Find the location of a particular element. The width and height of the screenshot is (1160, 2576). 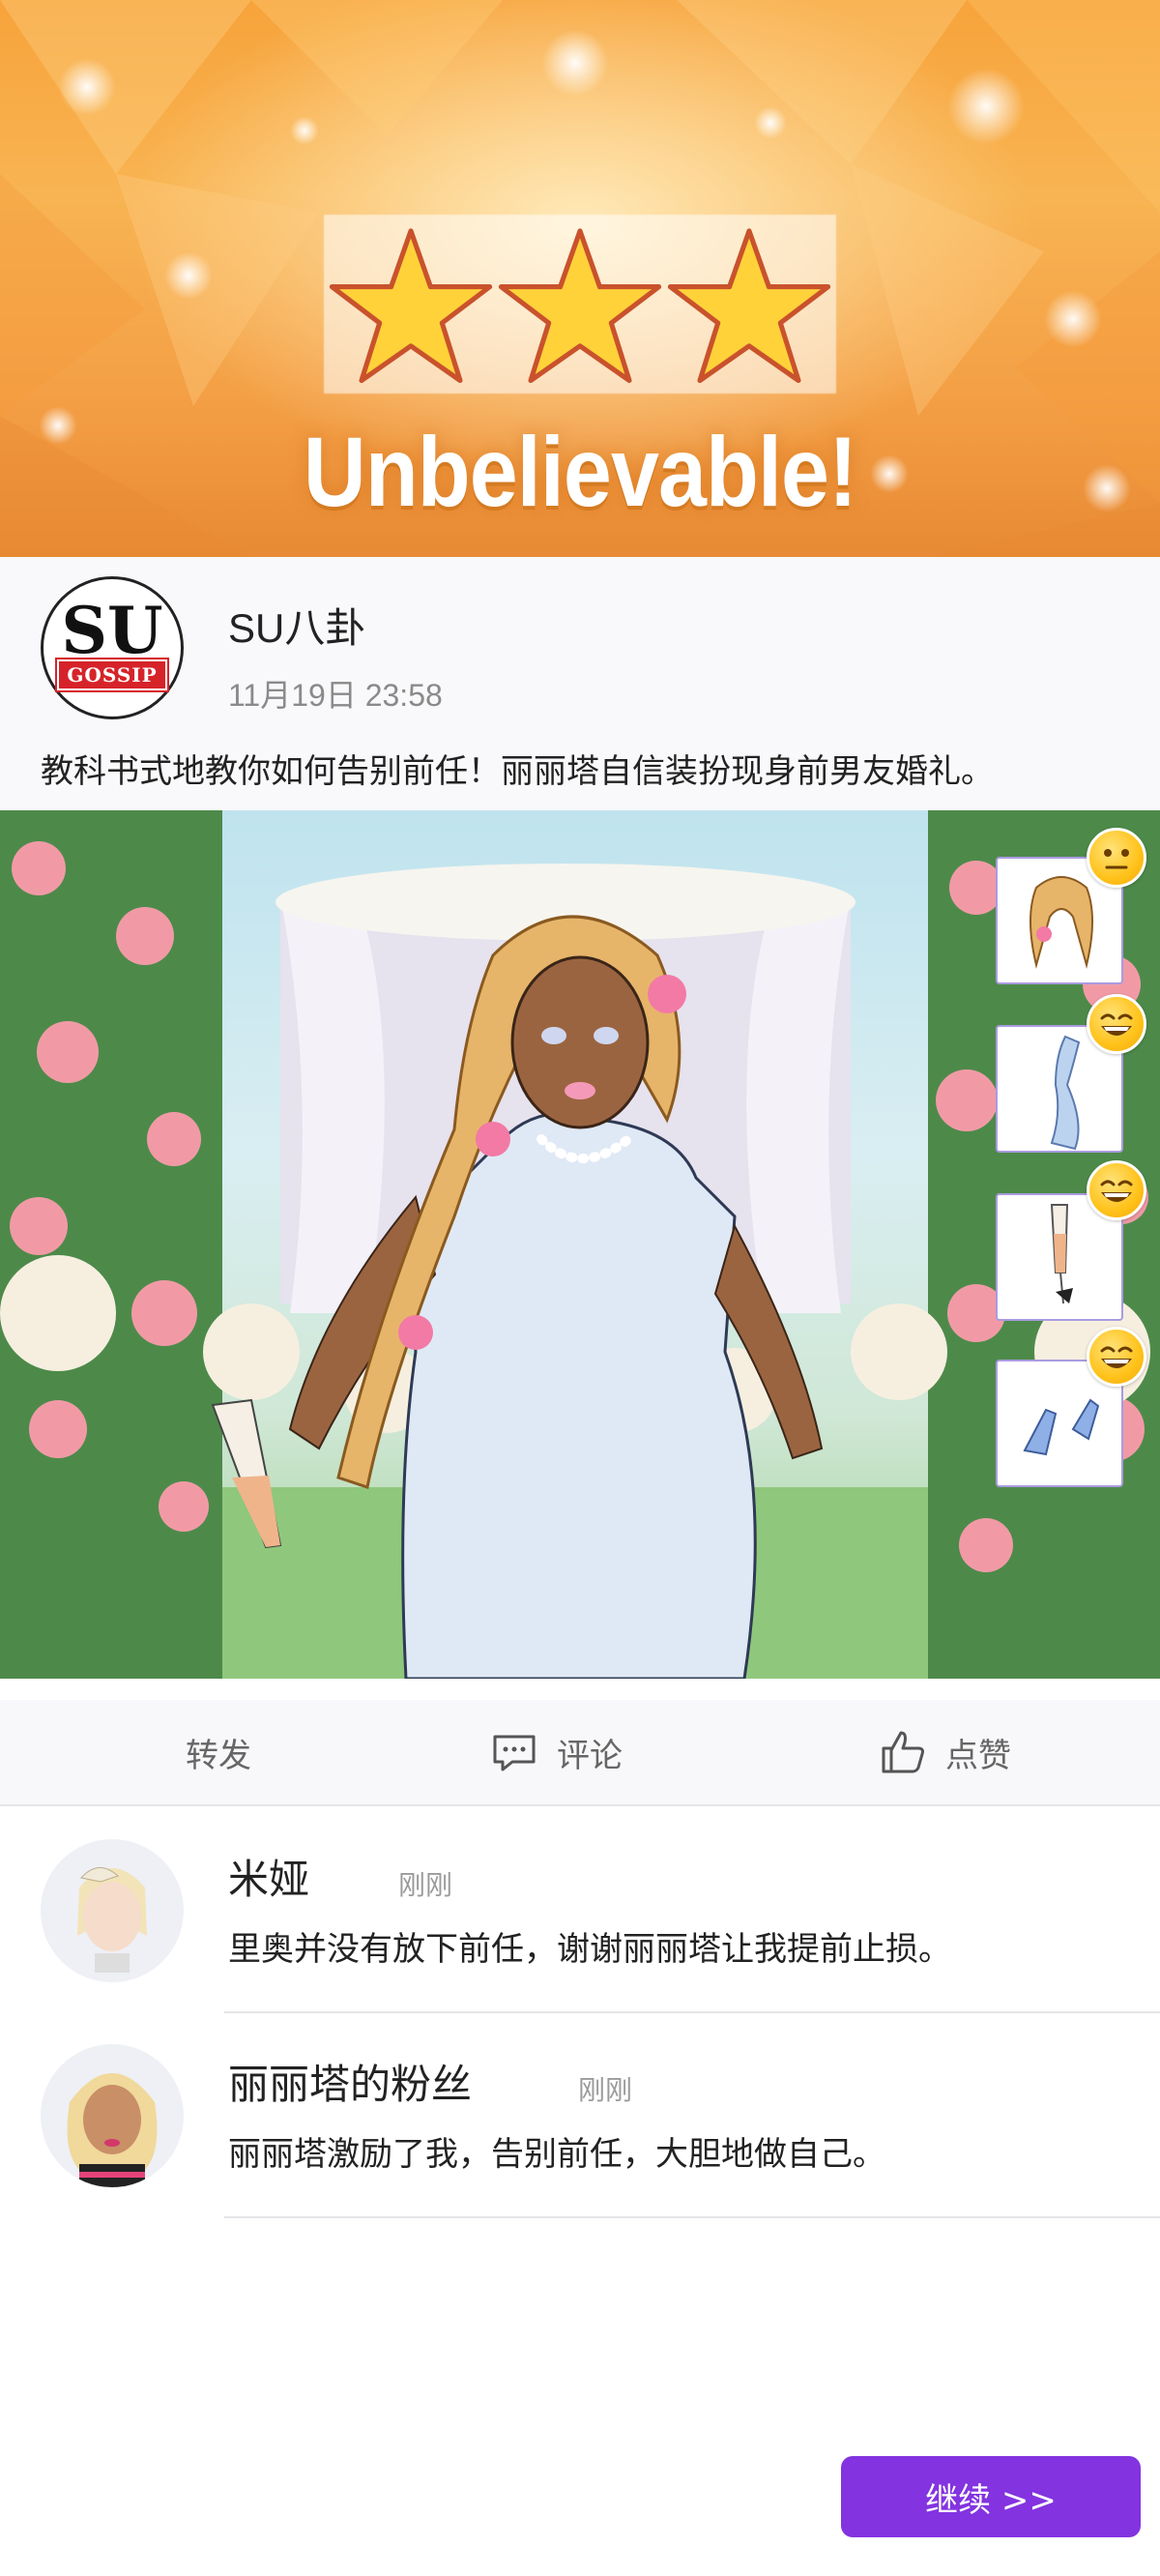

comment-icon is located at coordinates (515, 1753).